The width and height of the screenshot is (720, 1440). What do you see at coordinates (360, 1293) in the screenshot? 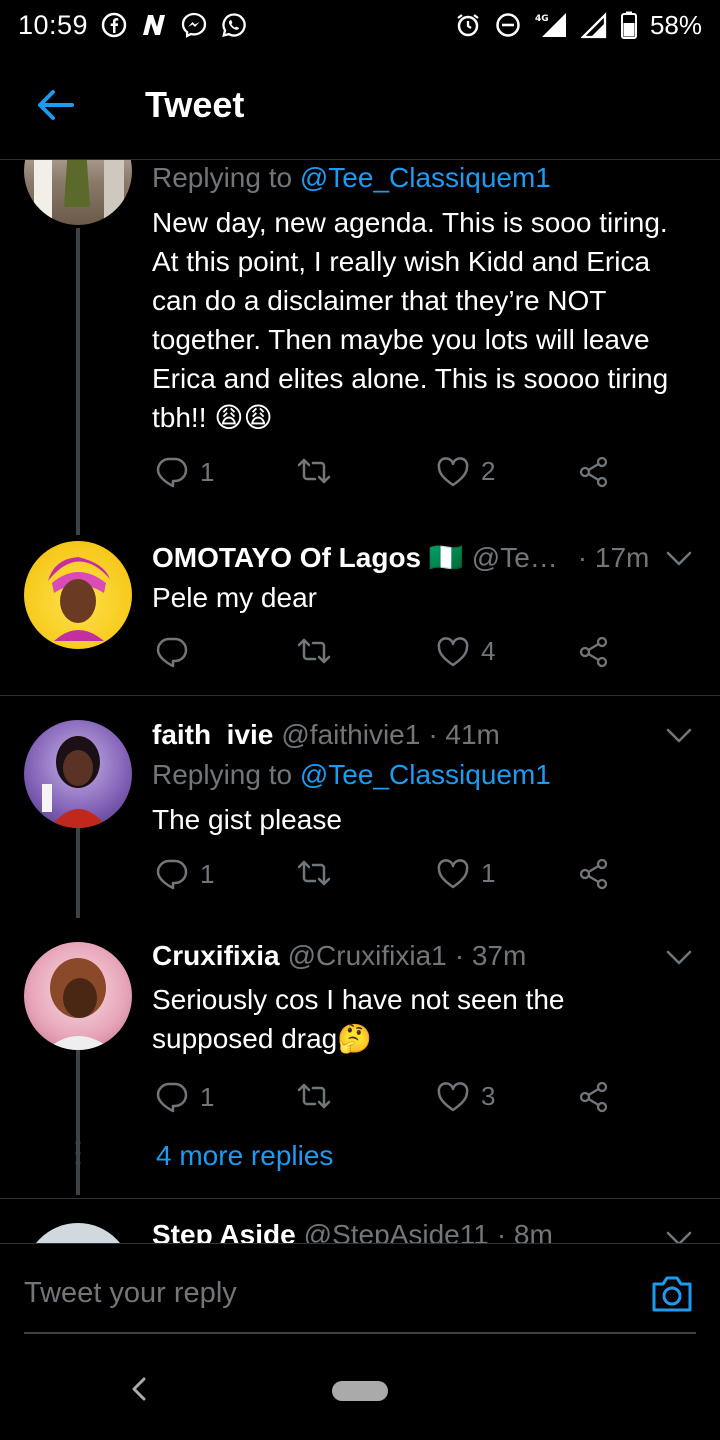
I see `reply-composer: Tweet your reply` at bounding box center [360, 1293].